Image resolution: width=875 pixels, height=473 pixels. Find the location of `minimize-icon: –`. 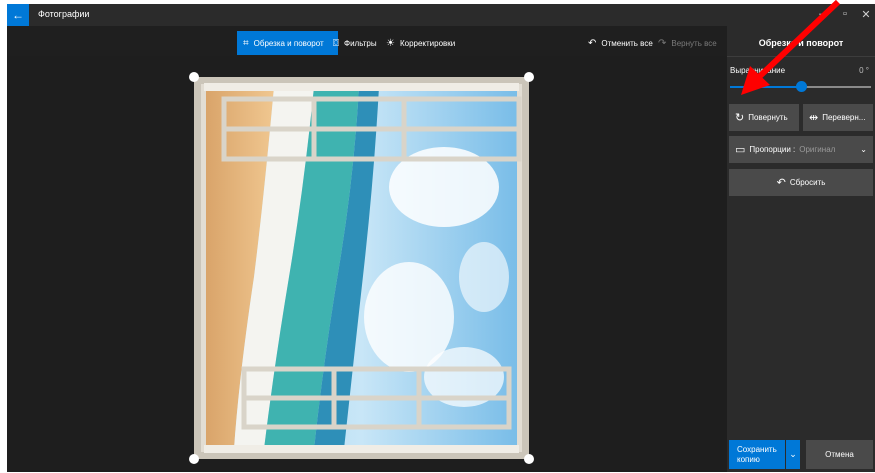

minimize-icon: – is located at coordinates (822, 14).